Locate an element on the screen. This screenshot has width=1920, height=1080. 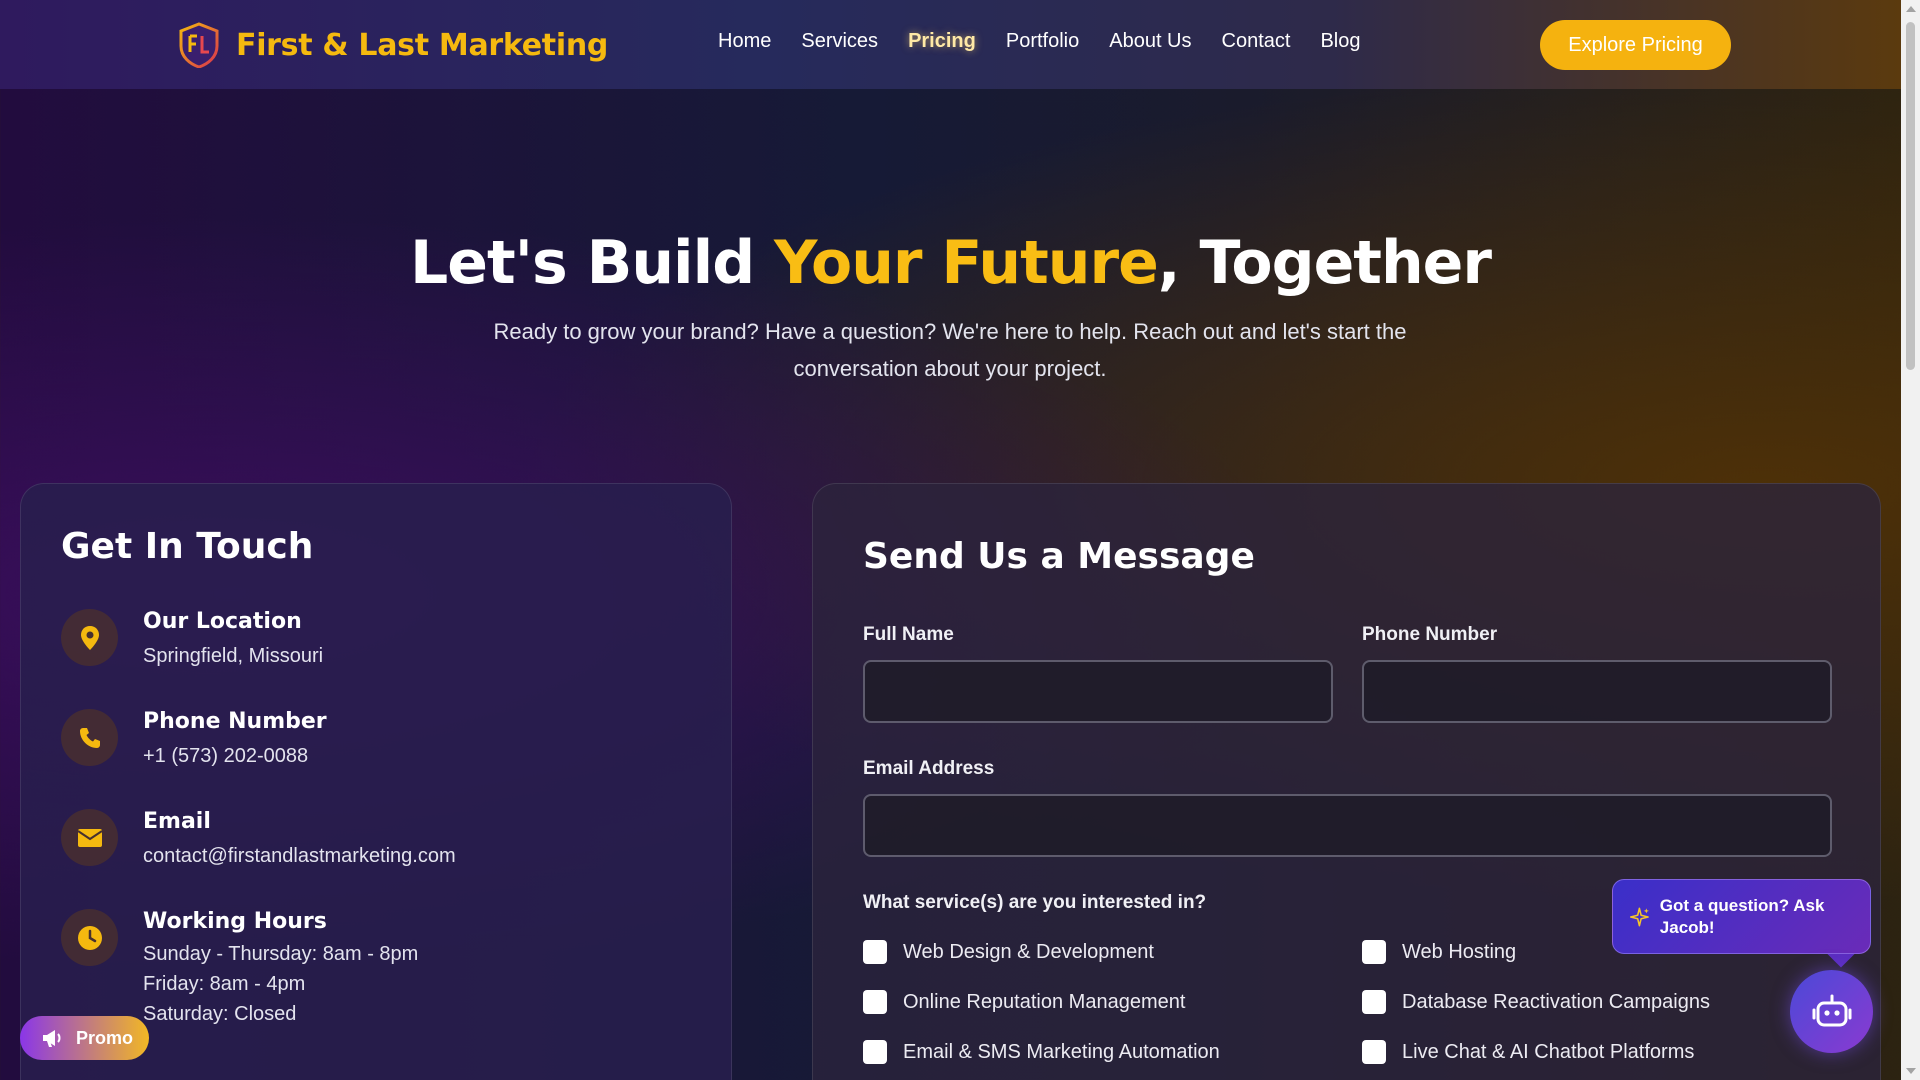
megaphone-icon is located at coordinates (52, 1038).